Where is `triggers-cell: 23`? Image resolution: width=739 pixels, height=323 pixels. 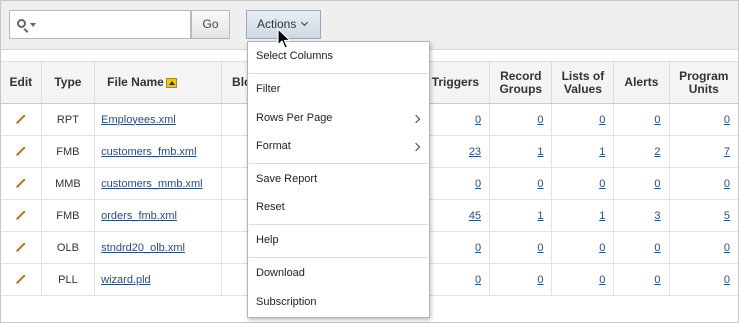
triggers-cell: 23 is located at coordinates (455, 151).